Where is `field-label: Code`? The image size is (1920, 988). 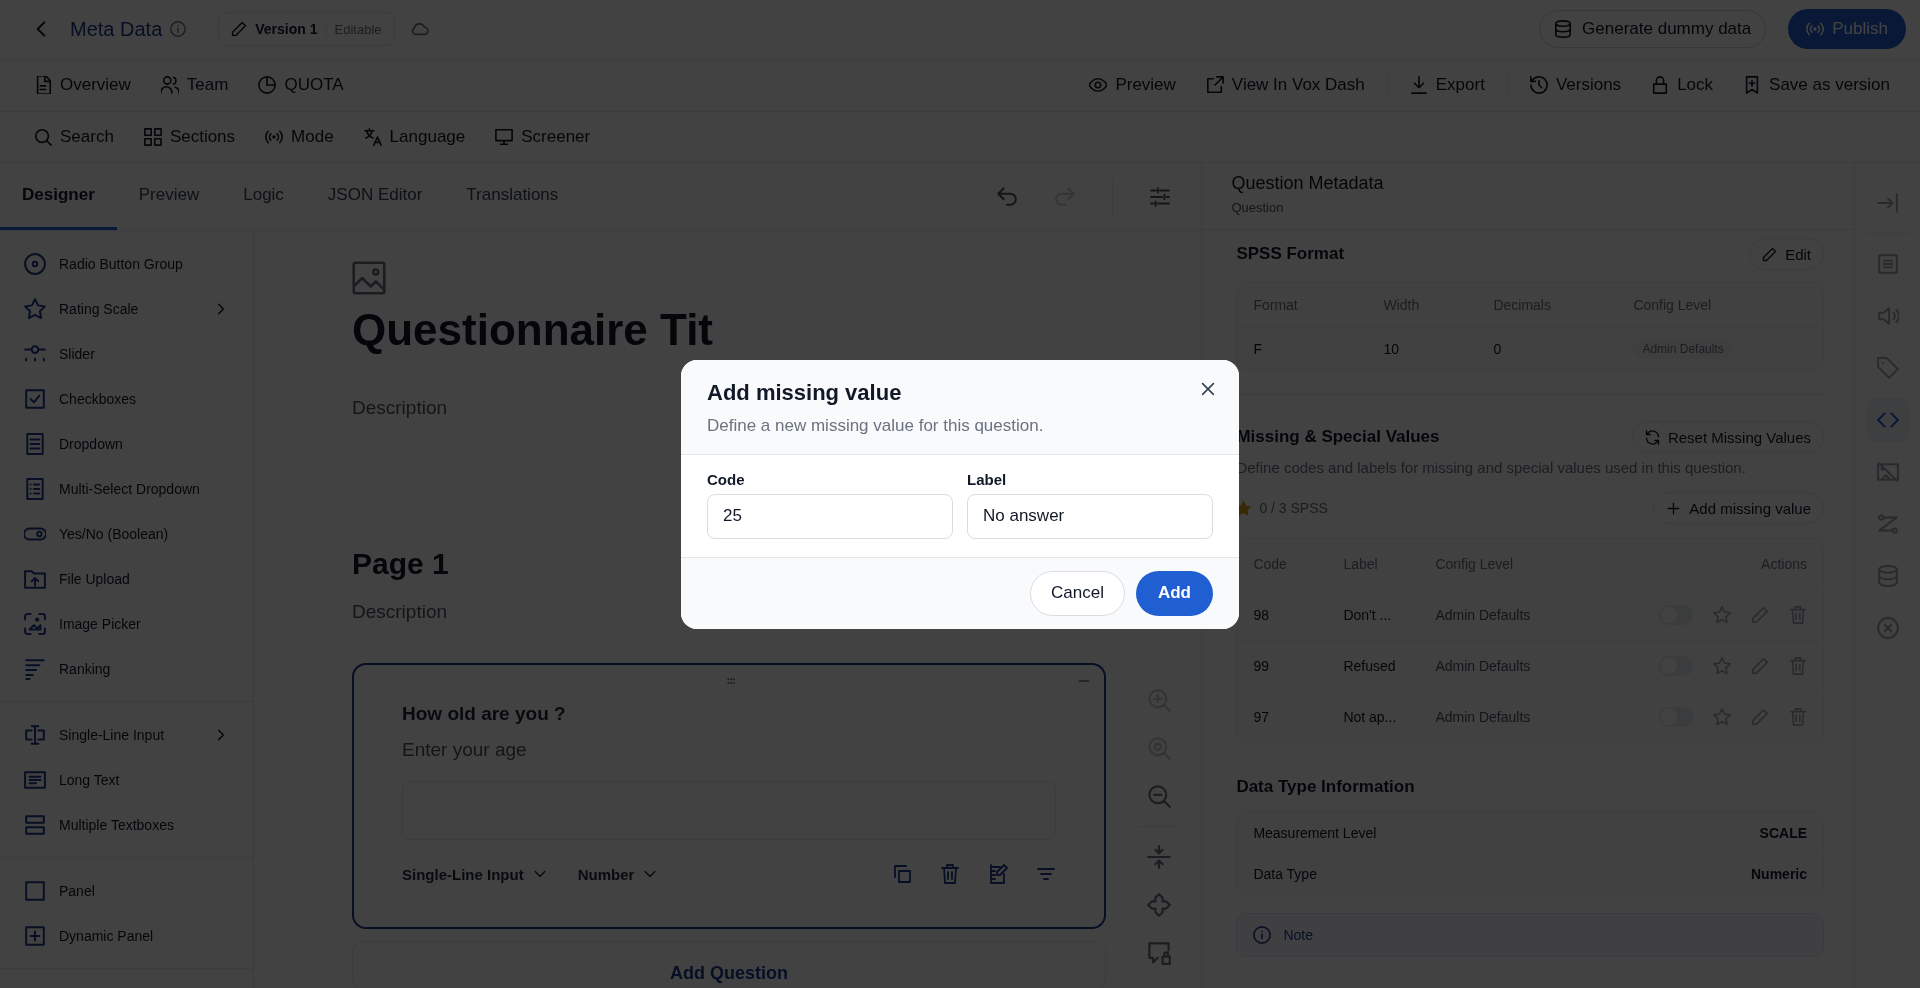
field-label: Code is located at coordinates (726, 479).